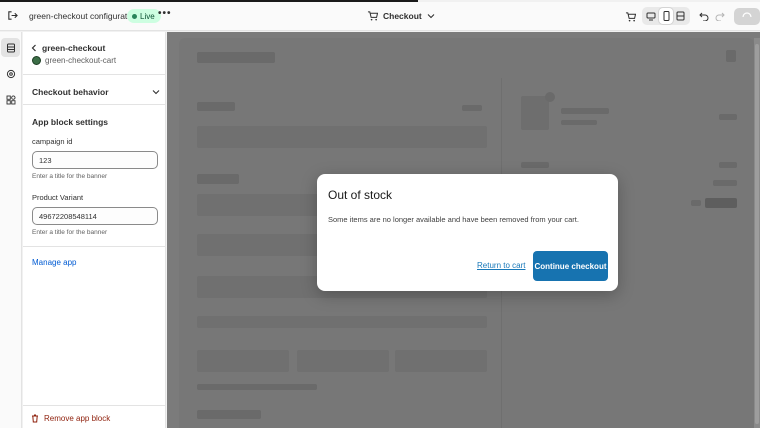  What do you see at coordinates (36, 60) in the screenshot?
I see `extension-logo-icon` at bounding box center [36, 60].